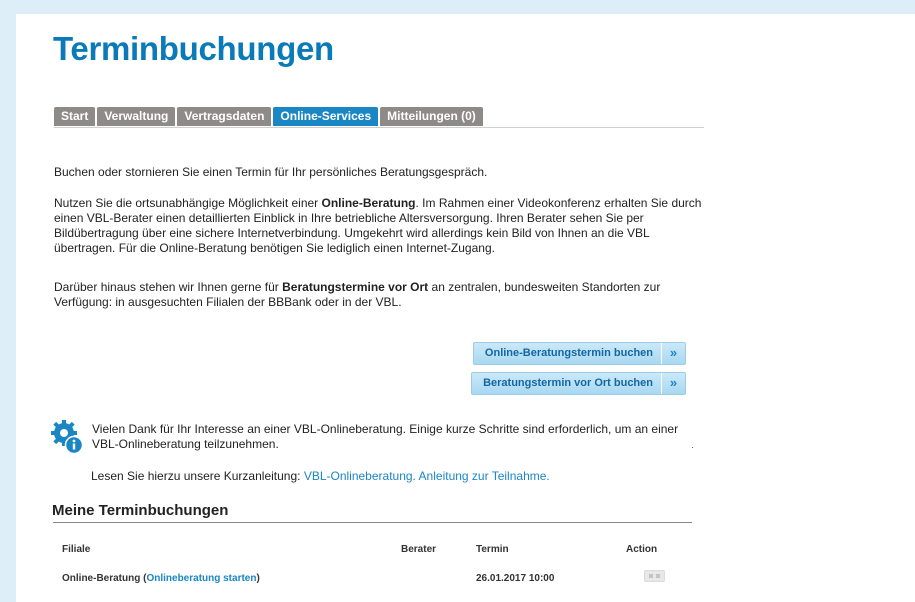 The image size is (915, 602). Describe the element at coordinates (193, 48) in the screenshot. I see `page-title: Terminbuchungen` at that location.